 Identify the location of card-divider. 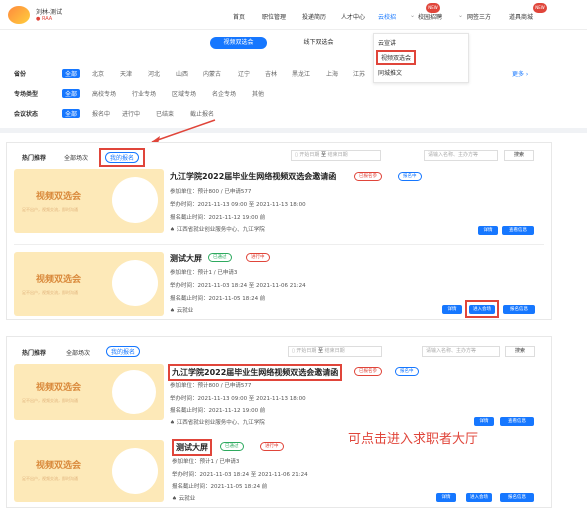
(279, 244).